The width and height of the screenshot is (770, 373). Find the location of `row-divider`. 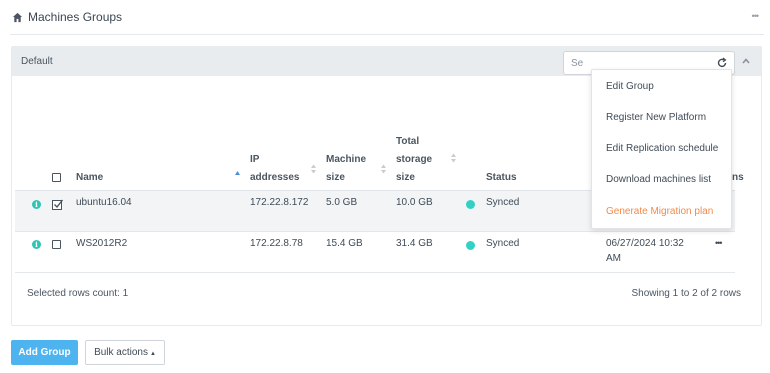

row-divider is located at coordinates (375, 272).